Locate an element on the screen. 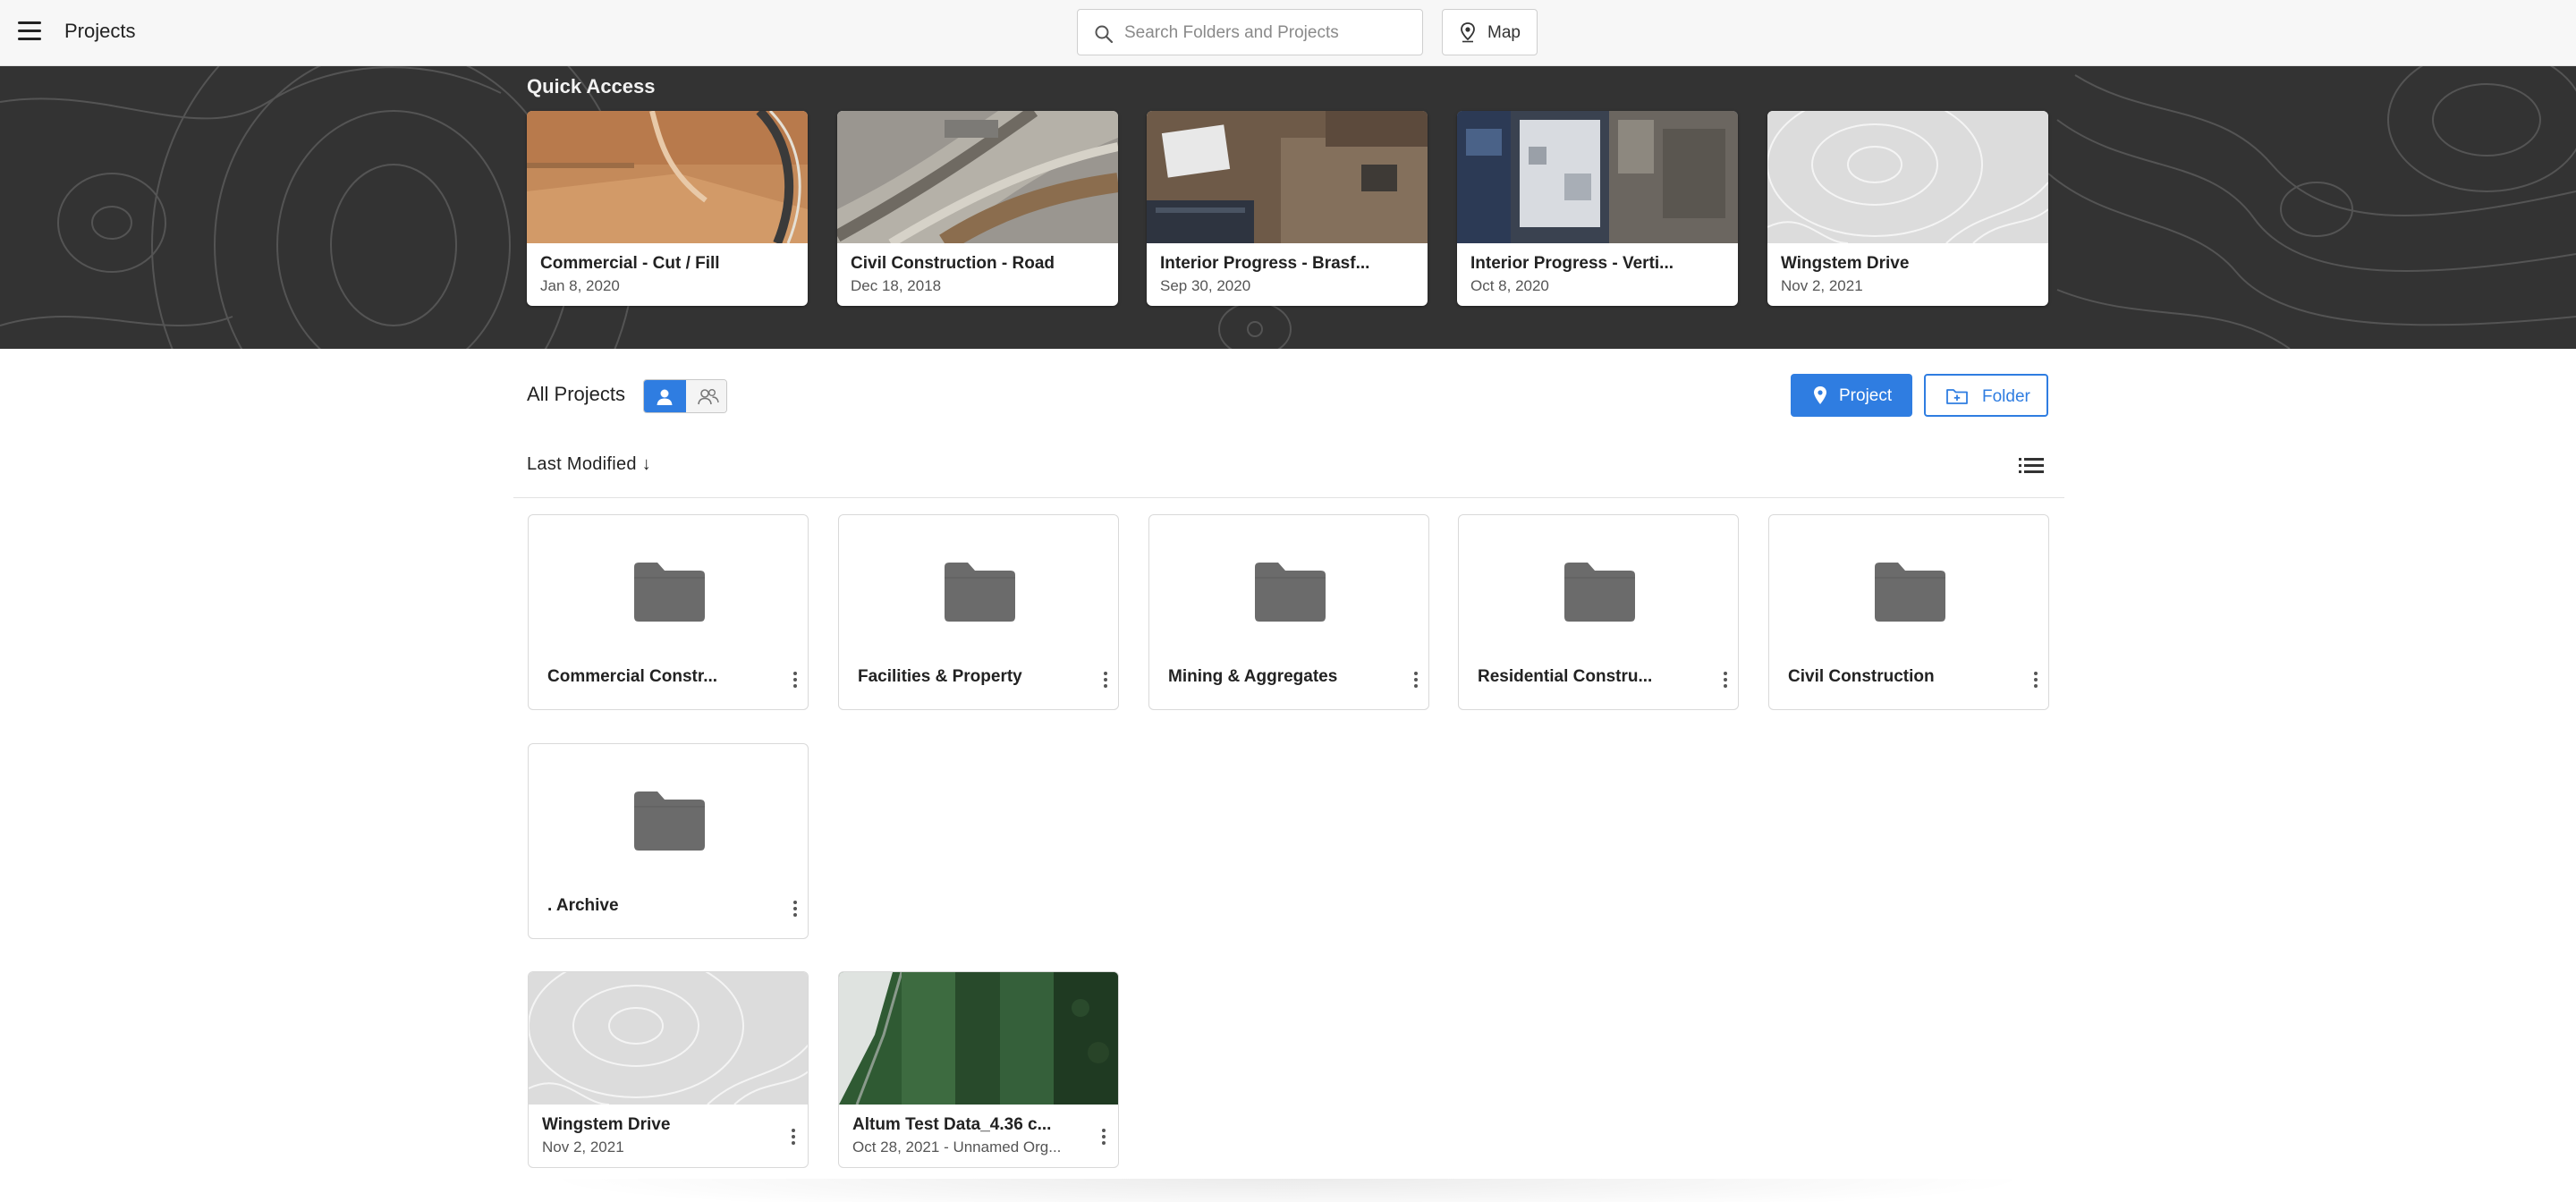  quick-access-card-date: Sep 30, 2020 is located at coordinates (1205, 285).